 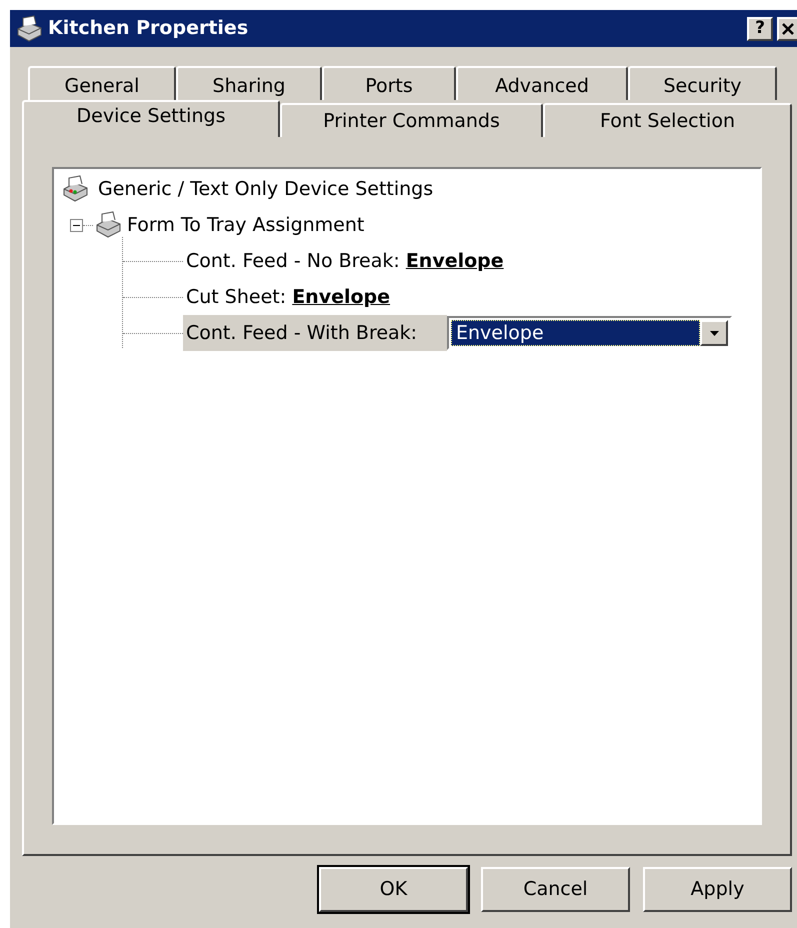 I want to click on caret-icon, so click(x=714, y=333).